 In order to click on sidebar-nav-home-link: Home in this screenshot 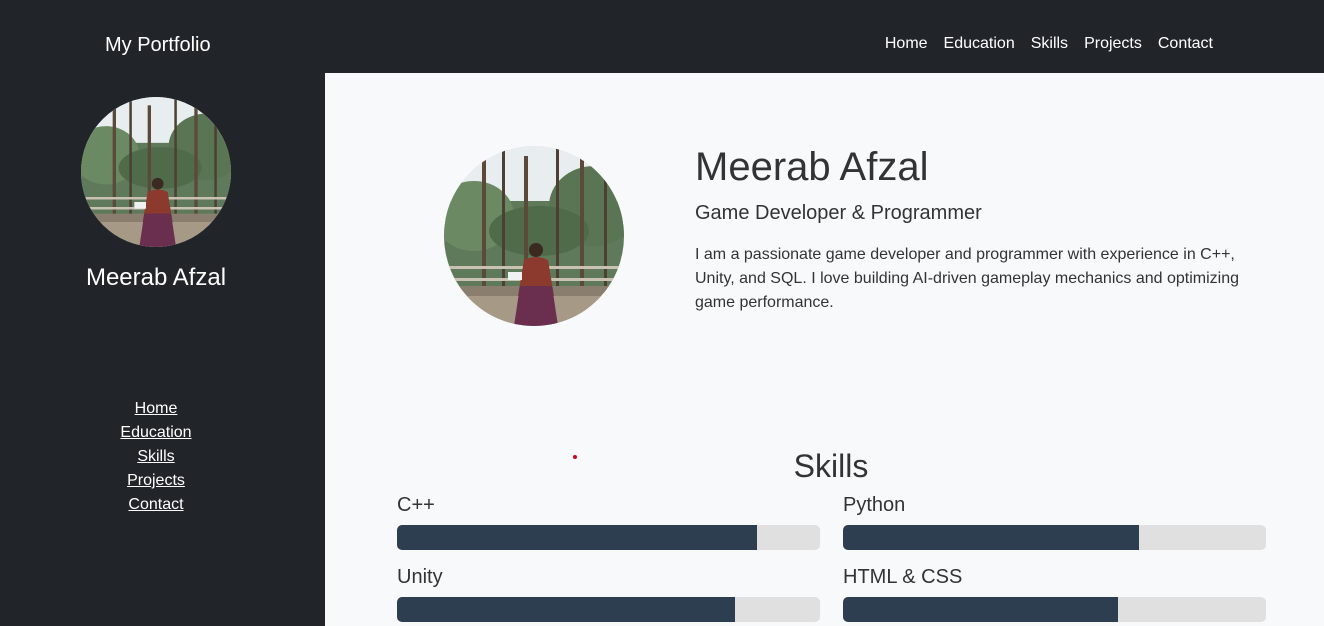, I will do `click(156, 409)`.